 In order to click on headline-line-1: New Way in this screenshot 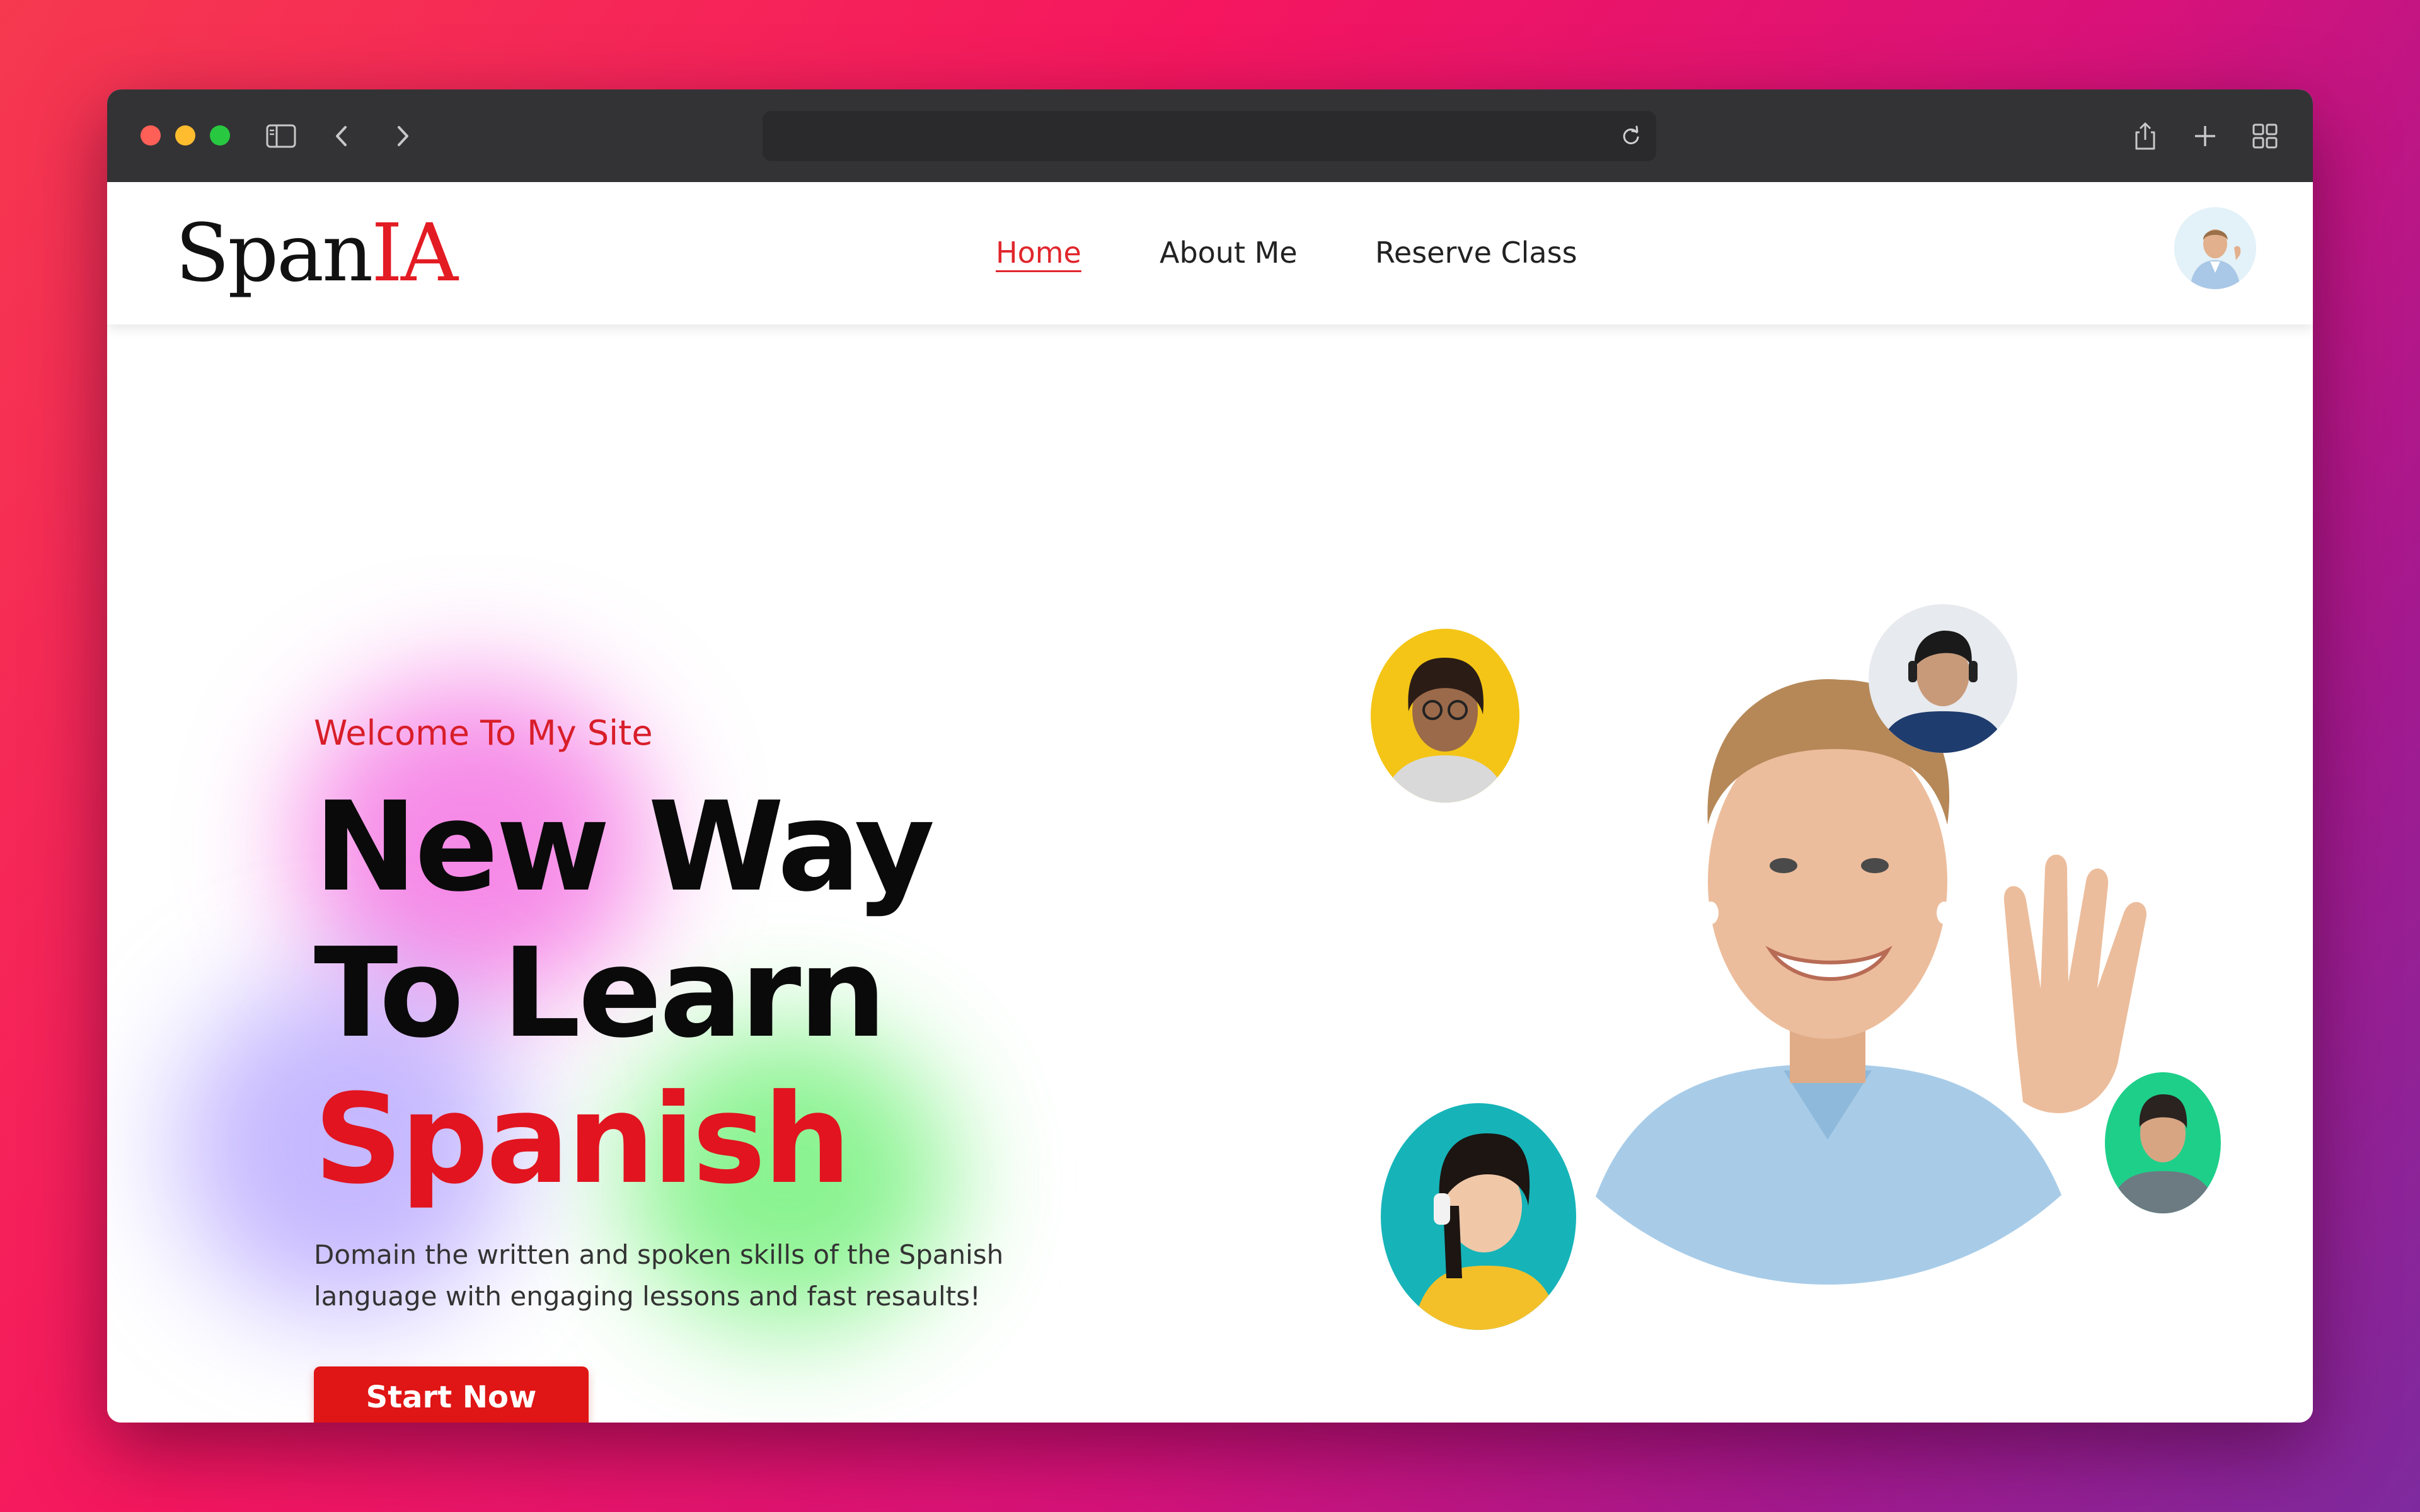, I will do `click(624, 847)`.